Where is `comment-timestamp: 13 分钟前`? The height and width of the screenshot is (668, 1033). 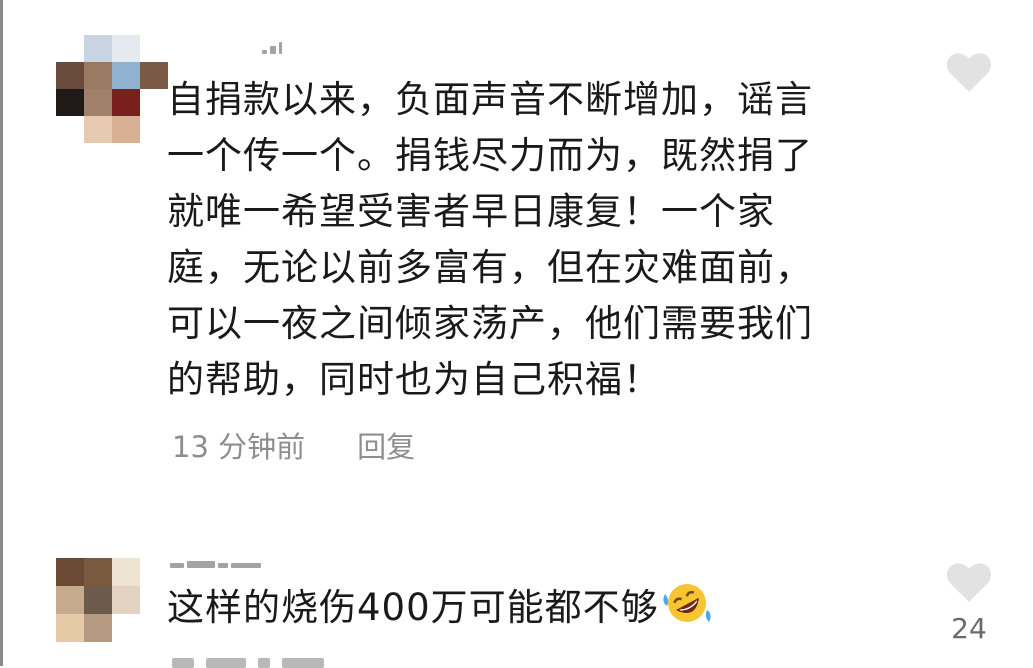
comment-timestamp: 13 分钟前 is located at coordinates (239, 447).